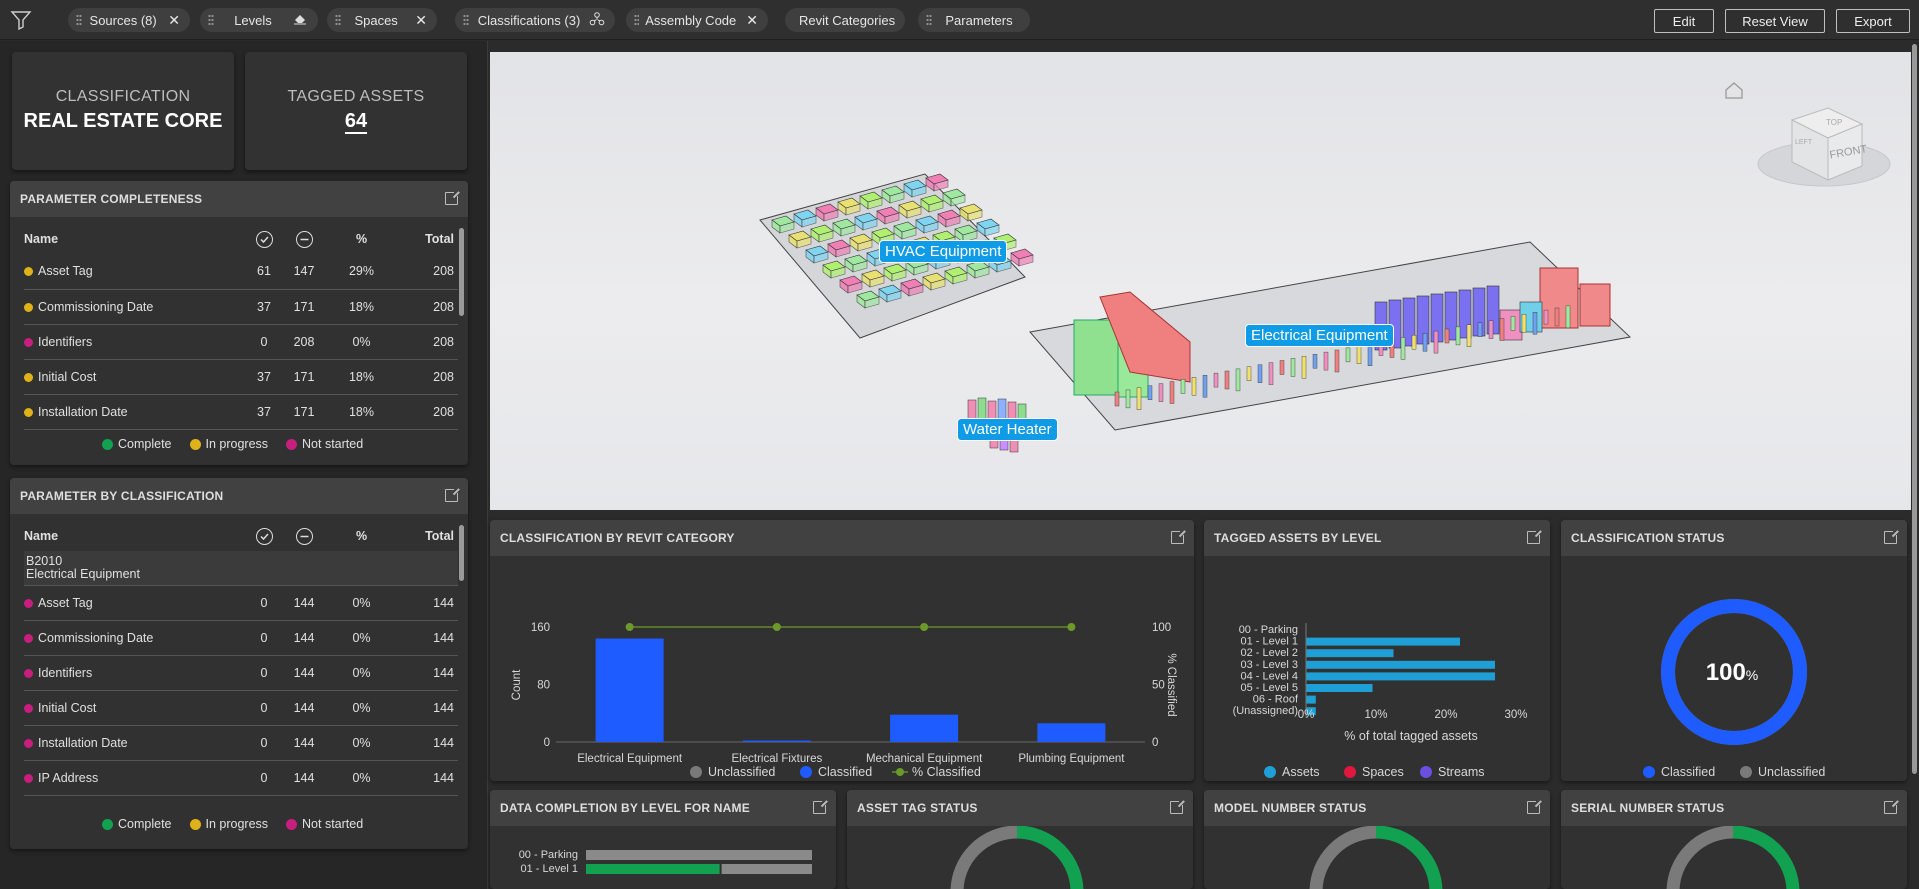 The image size is (1919, 889). What do you see at coordinates (1775, 21) in the screenshot?
I see `reset-view-button: Reset View` at bounding box center [1775, 21].